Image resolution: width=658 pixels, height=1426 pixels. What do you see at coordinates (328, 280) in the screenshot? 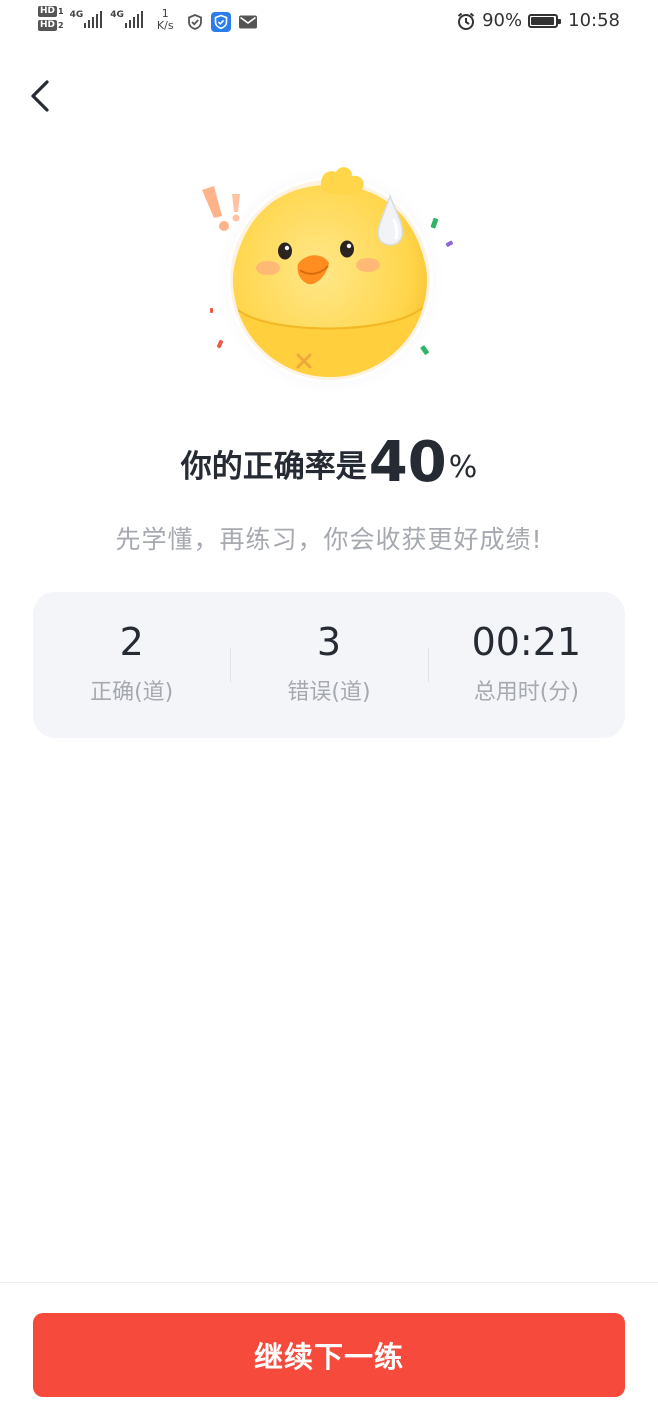
I see `chick-mascot-illustration` at bounding box center [328, 280].